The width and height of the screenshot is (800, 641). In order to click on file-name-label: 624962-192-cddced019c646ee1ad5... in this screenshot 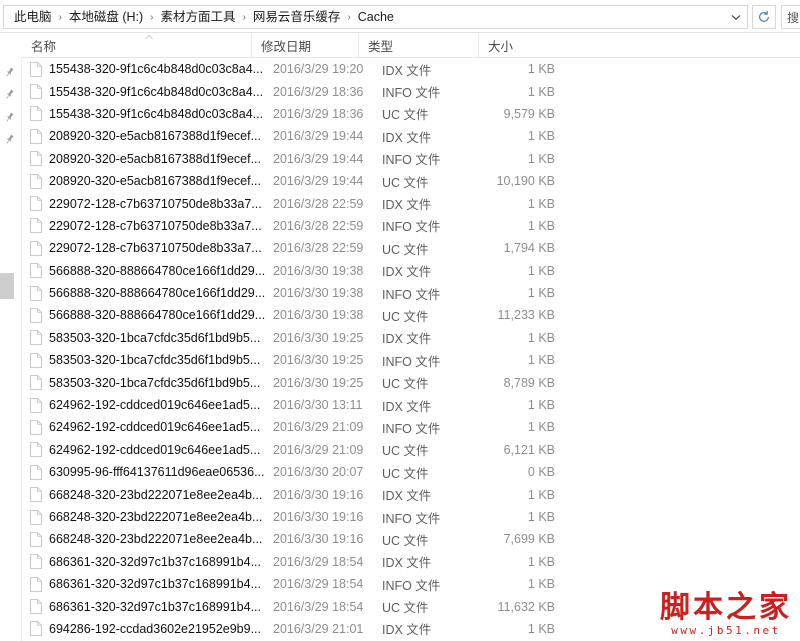, I will do `click(155, 427)`.